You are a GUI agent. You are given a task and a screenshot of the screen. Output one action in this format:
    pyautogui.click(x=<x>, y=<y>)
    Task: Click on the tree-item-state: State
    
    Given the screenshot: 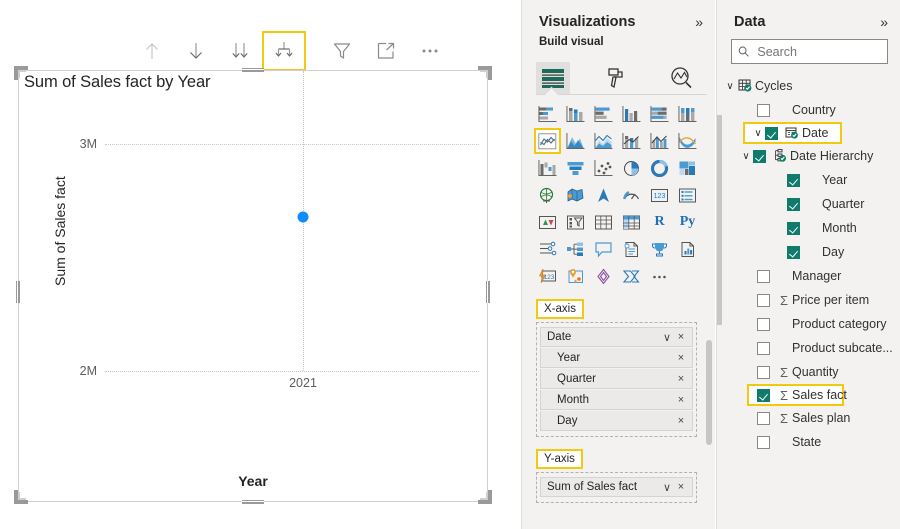 What is the action you would take?
    pyautogui.click(x=808, y=442)
    